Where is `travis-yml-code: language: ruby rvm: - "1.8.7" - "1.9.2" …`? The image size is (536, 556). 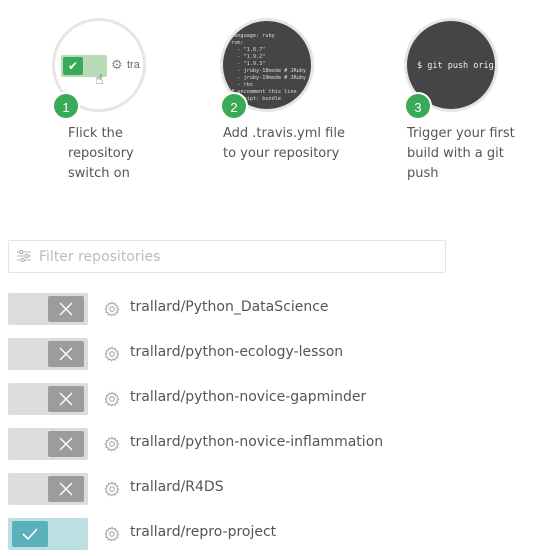
travis-yml-code: language: ruby rvm: - "1.8.7" - "1.9.2" … is located at coordinates (268, 67).